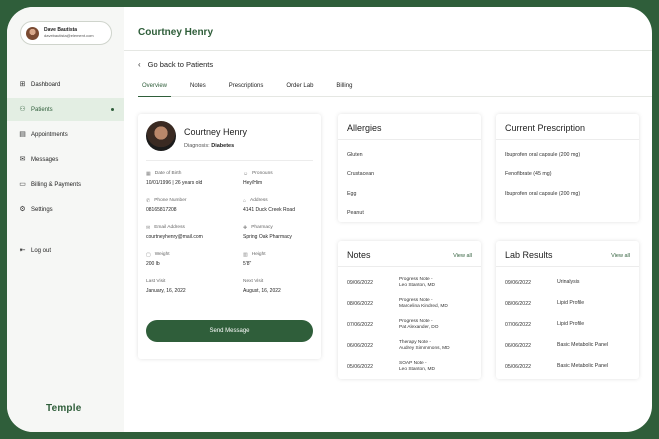  Describe the element at coordinates (409, 366) in the screenshot. I see `table-row: 05/06/2022 SOAP Note - Leo Stanton, MD` at that location.